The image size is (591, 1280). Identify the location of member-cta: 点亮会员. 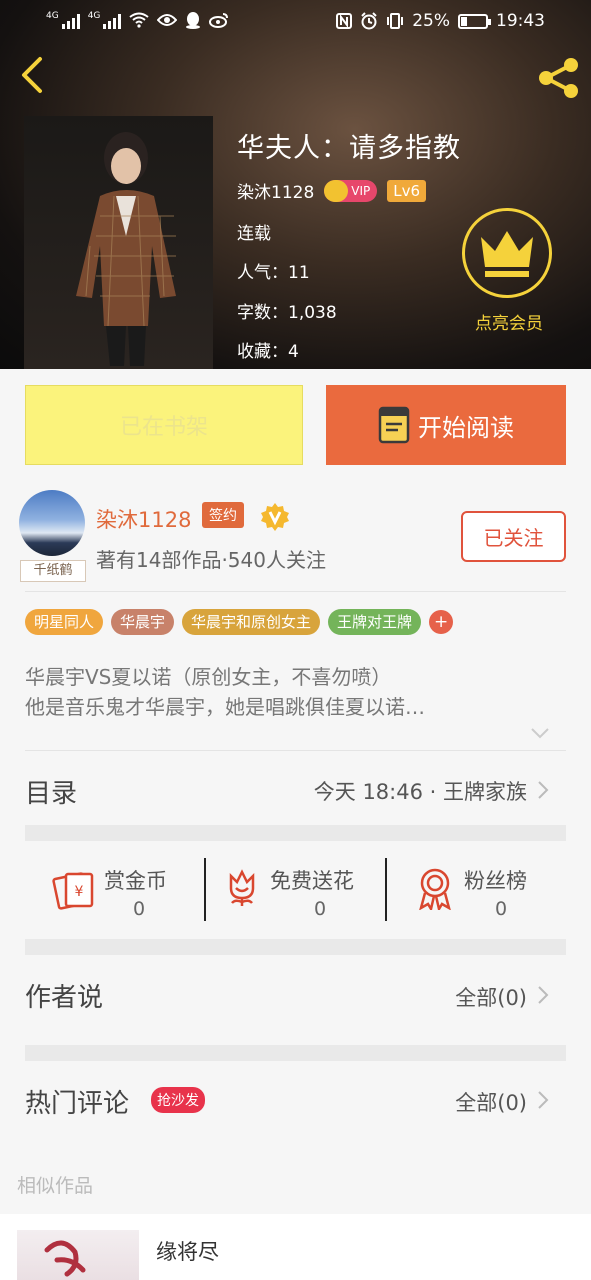
(509, 321).